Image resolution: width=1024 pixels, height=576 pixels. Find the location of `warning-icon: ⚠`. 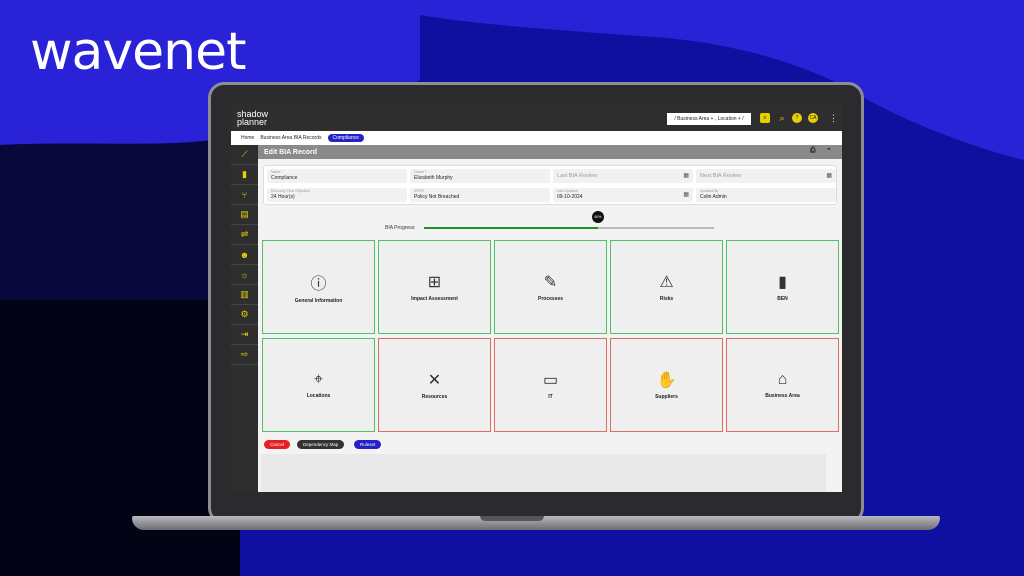

warning-icon: ⚠ is located at coordinates (666, 282).